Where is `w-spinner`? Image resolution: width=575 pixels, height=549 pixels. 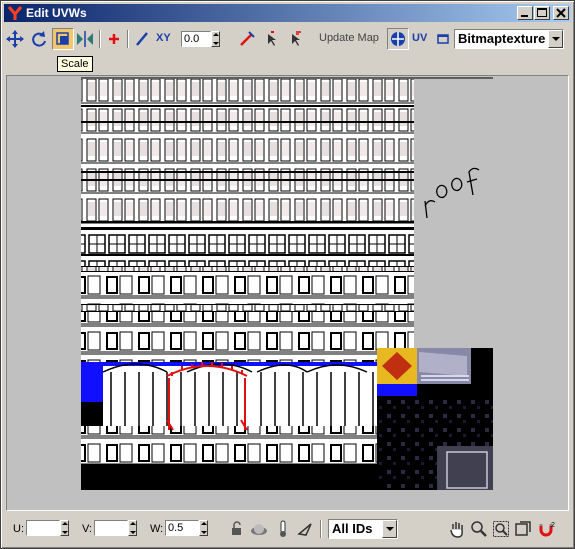
w-spinner is located at coordinates (203, 528).